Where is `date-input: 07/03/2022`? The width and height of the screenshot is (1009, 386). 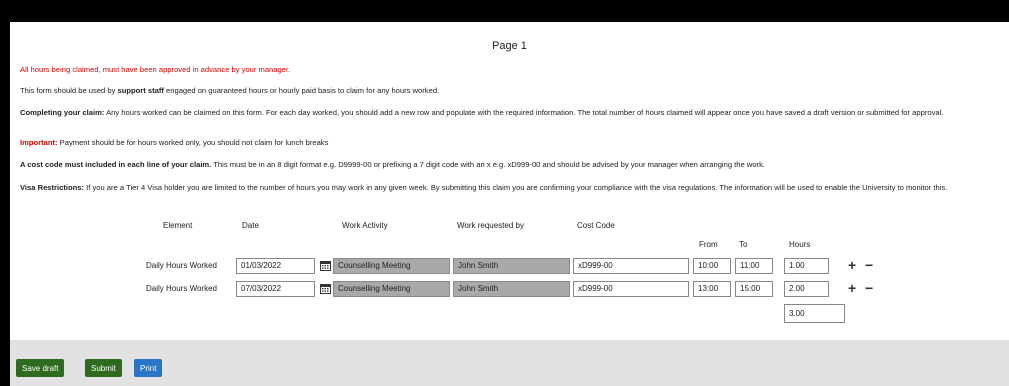
date-input: 07/03/2022 is located at coordinates (275, 289).